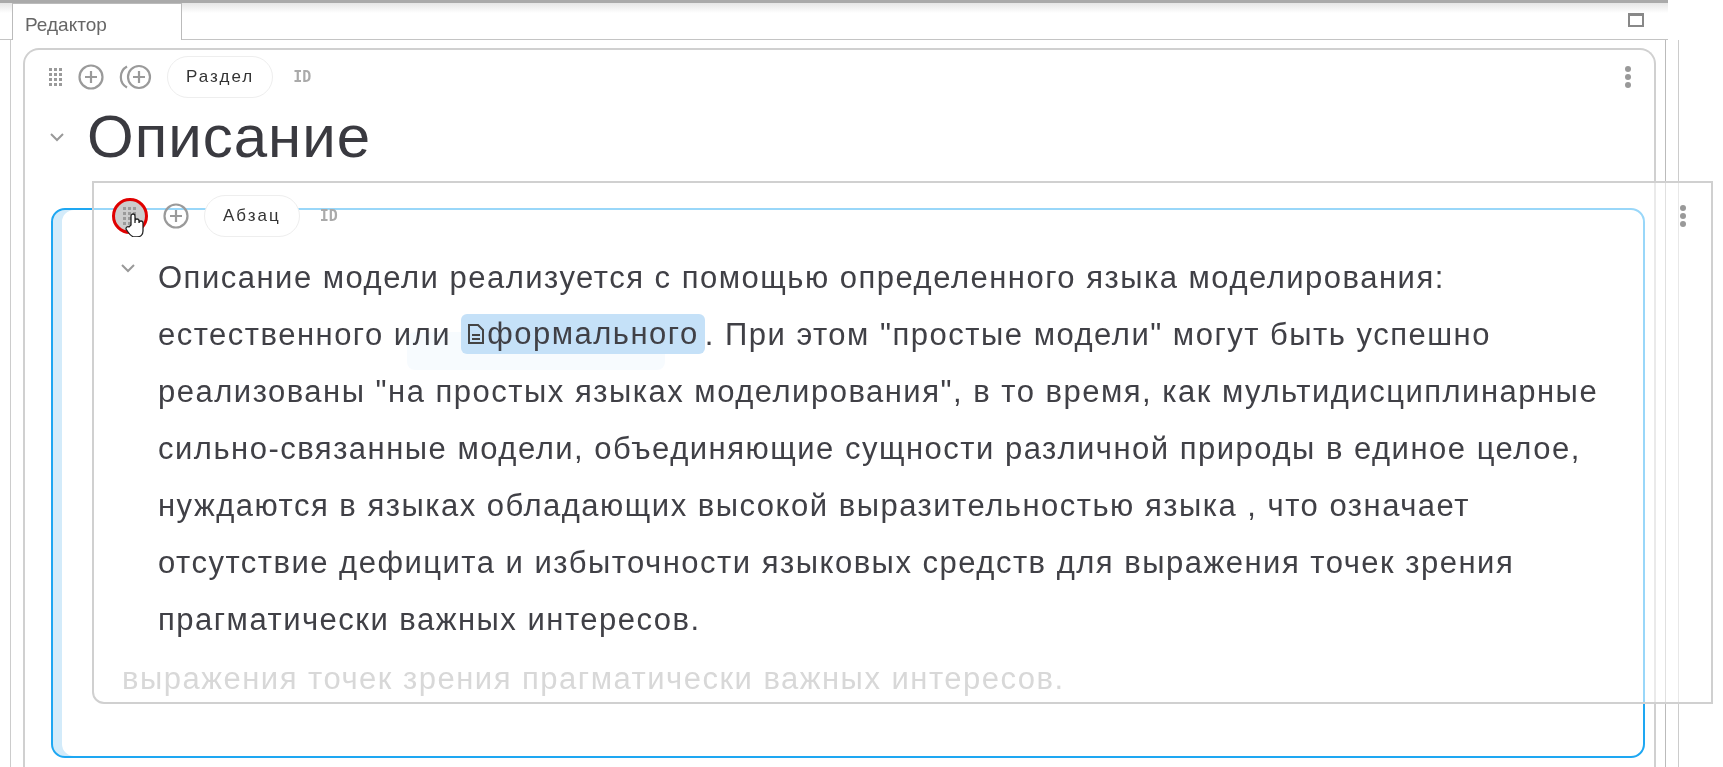 This screenshot has height=767, width=1723. Describe the element at coordinates (220, 77) in the screenshot. I see `block-type-chip: Раздел` at that location.